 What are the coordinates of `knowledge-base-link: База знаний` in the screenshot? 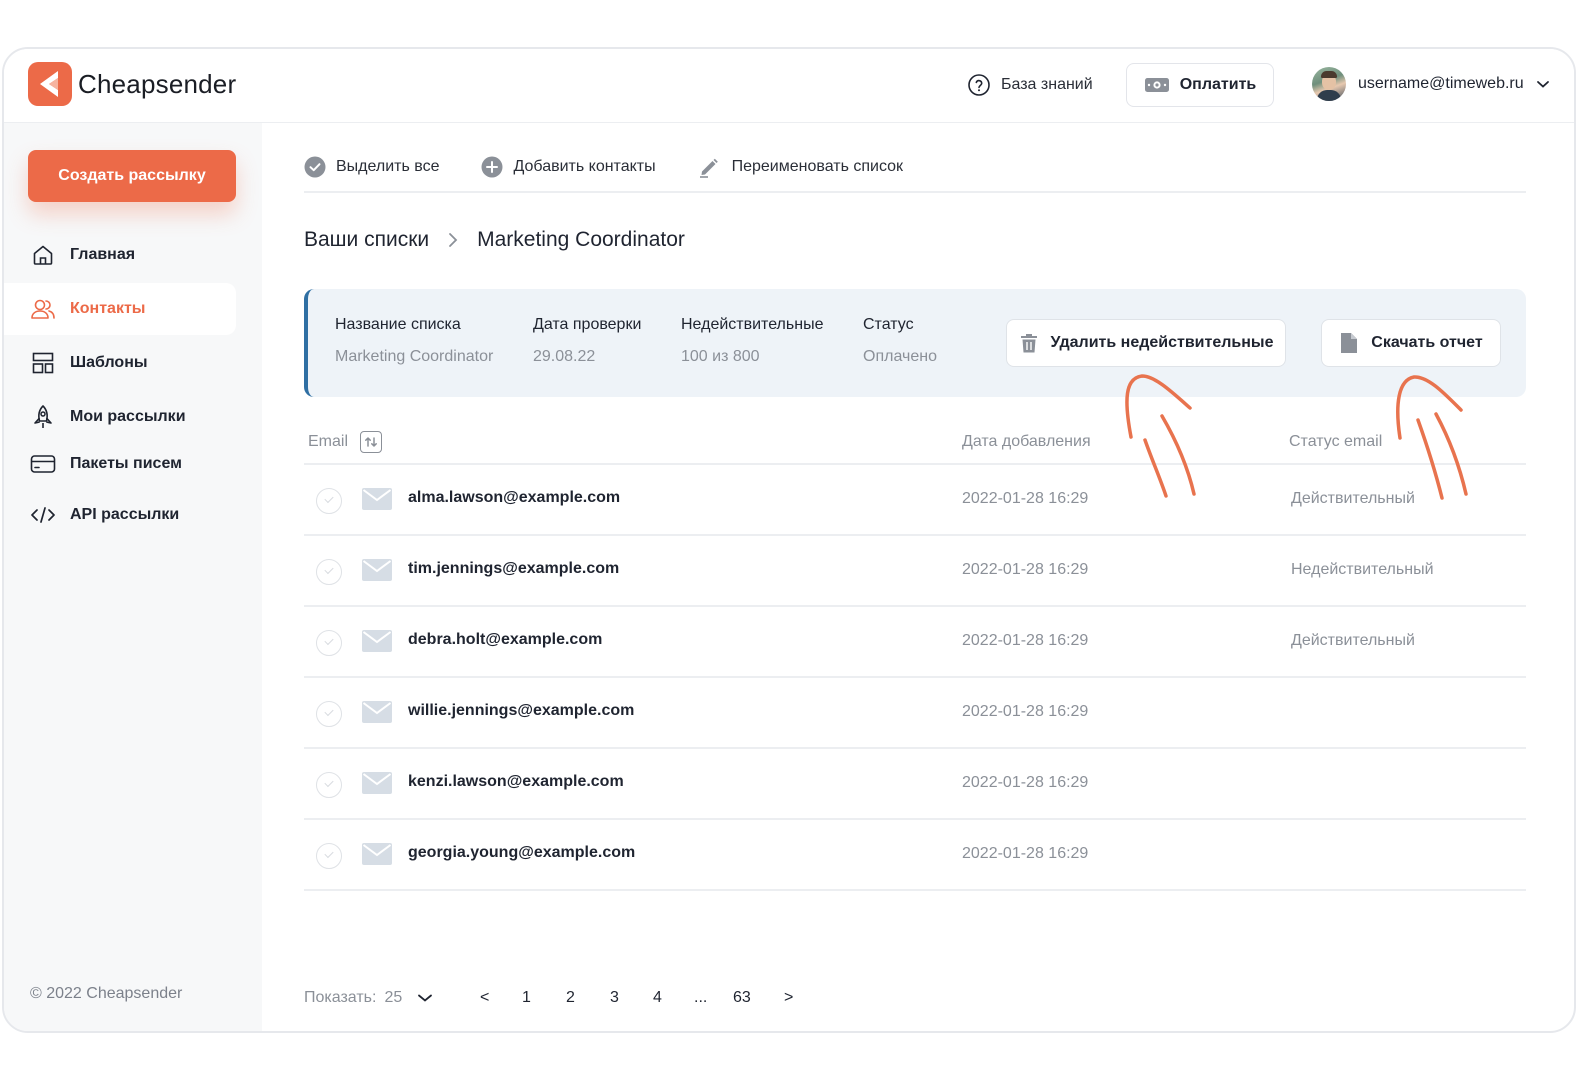 It's located at (1030, 85).